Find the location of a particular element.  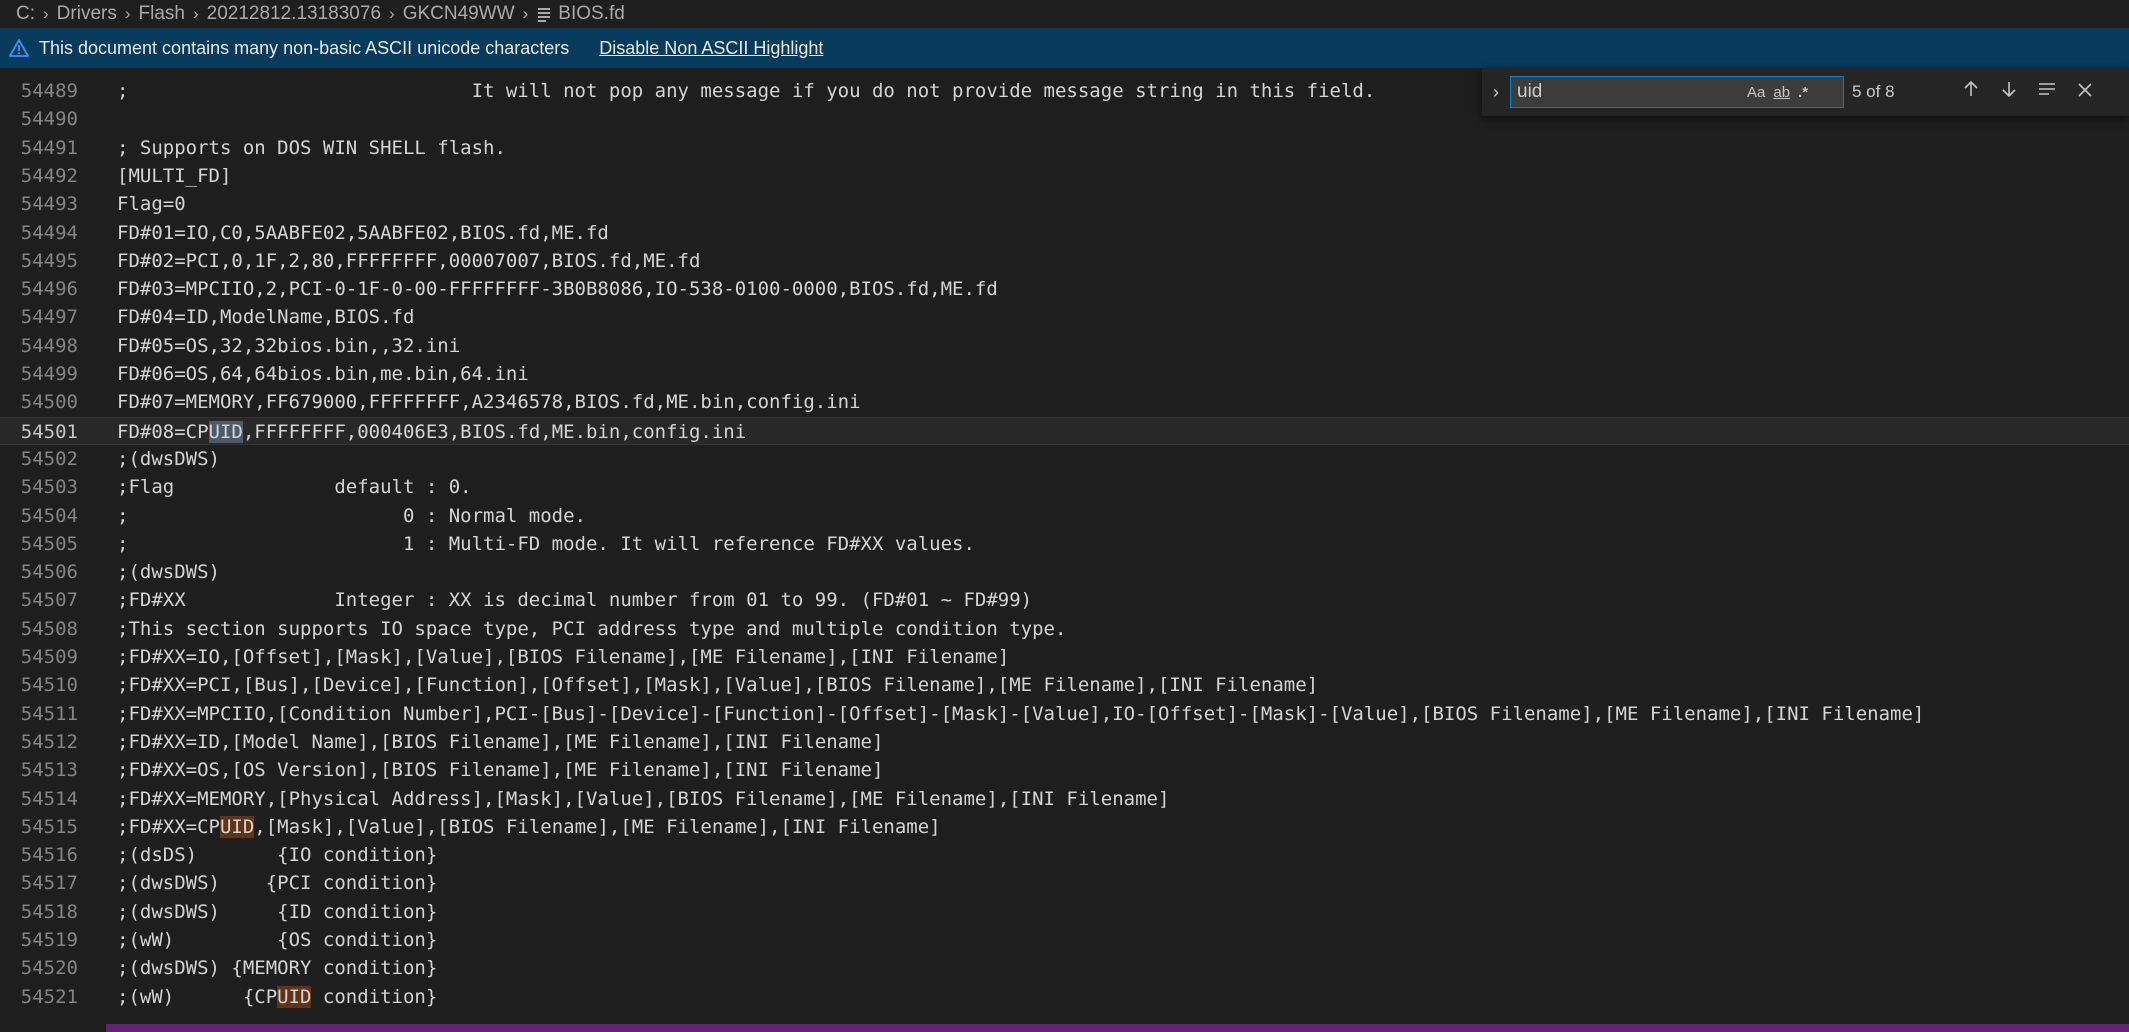

line-text: ;(wW) {OS condition} is located at coordinates (277, 940).